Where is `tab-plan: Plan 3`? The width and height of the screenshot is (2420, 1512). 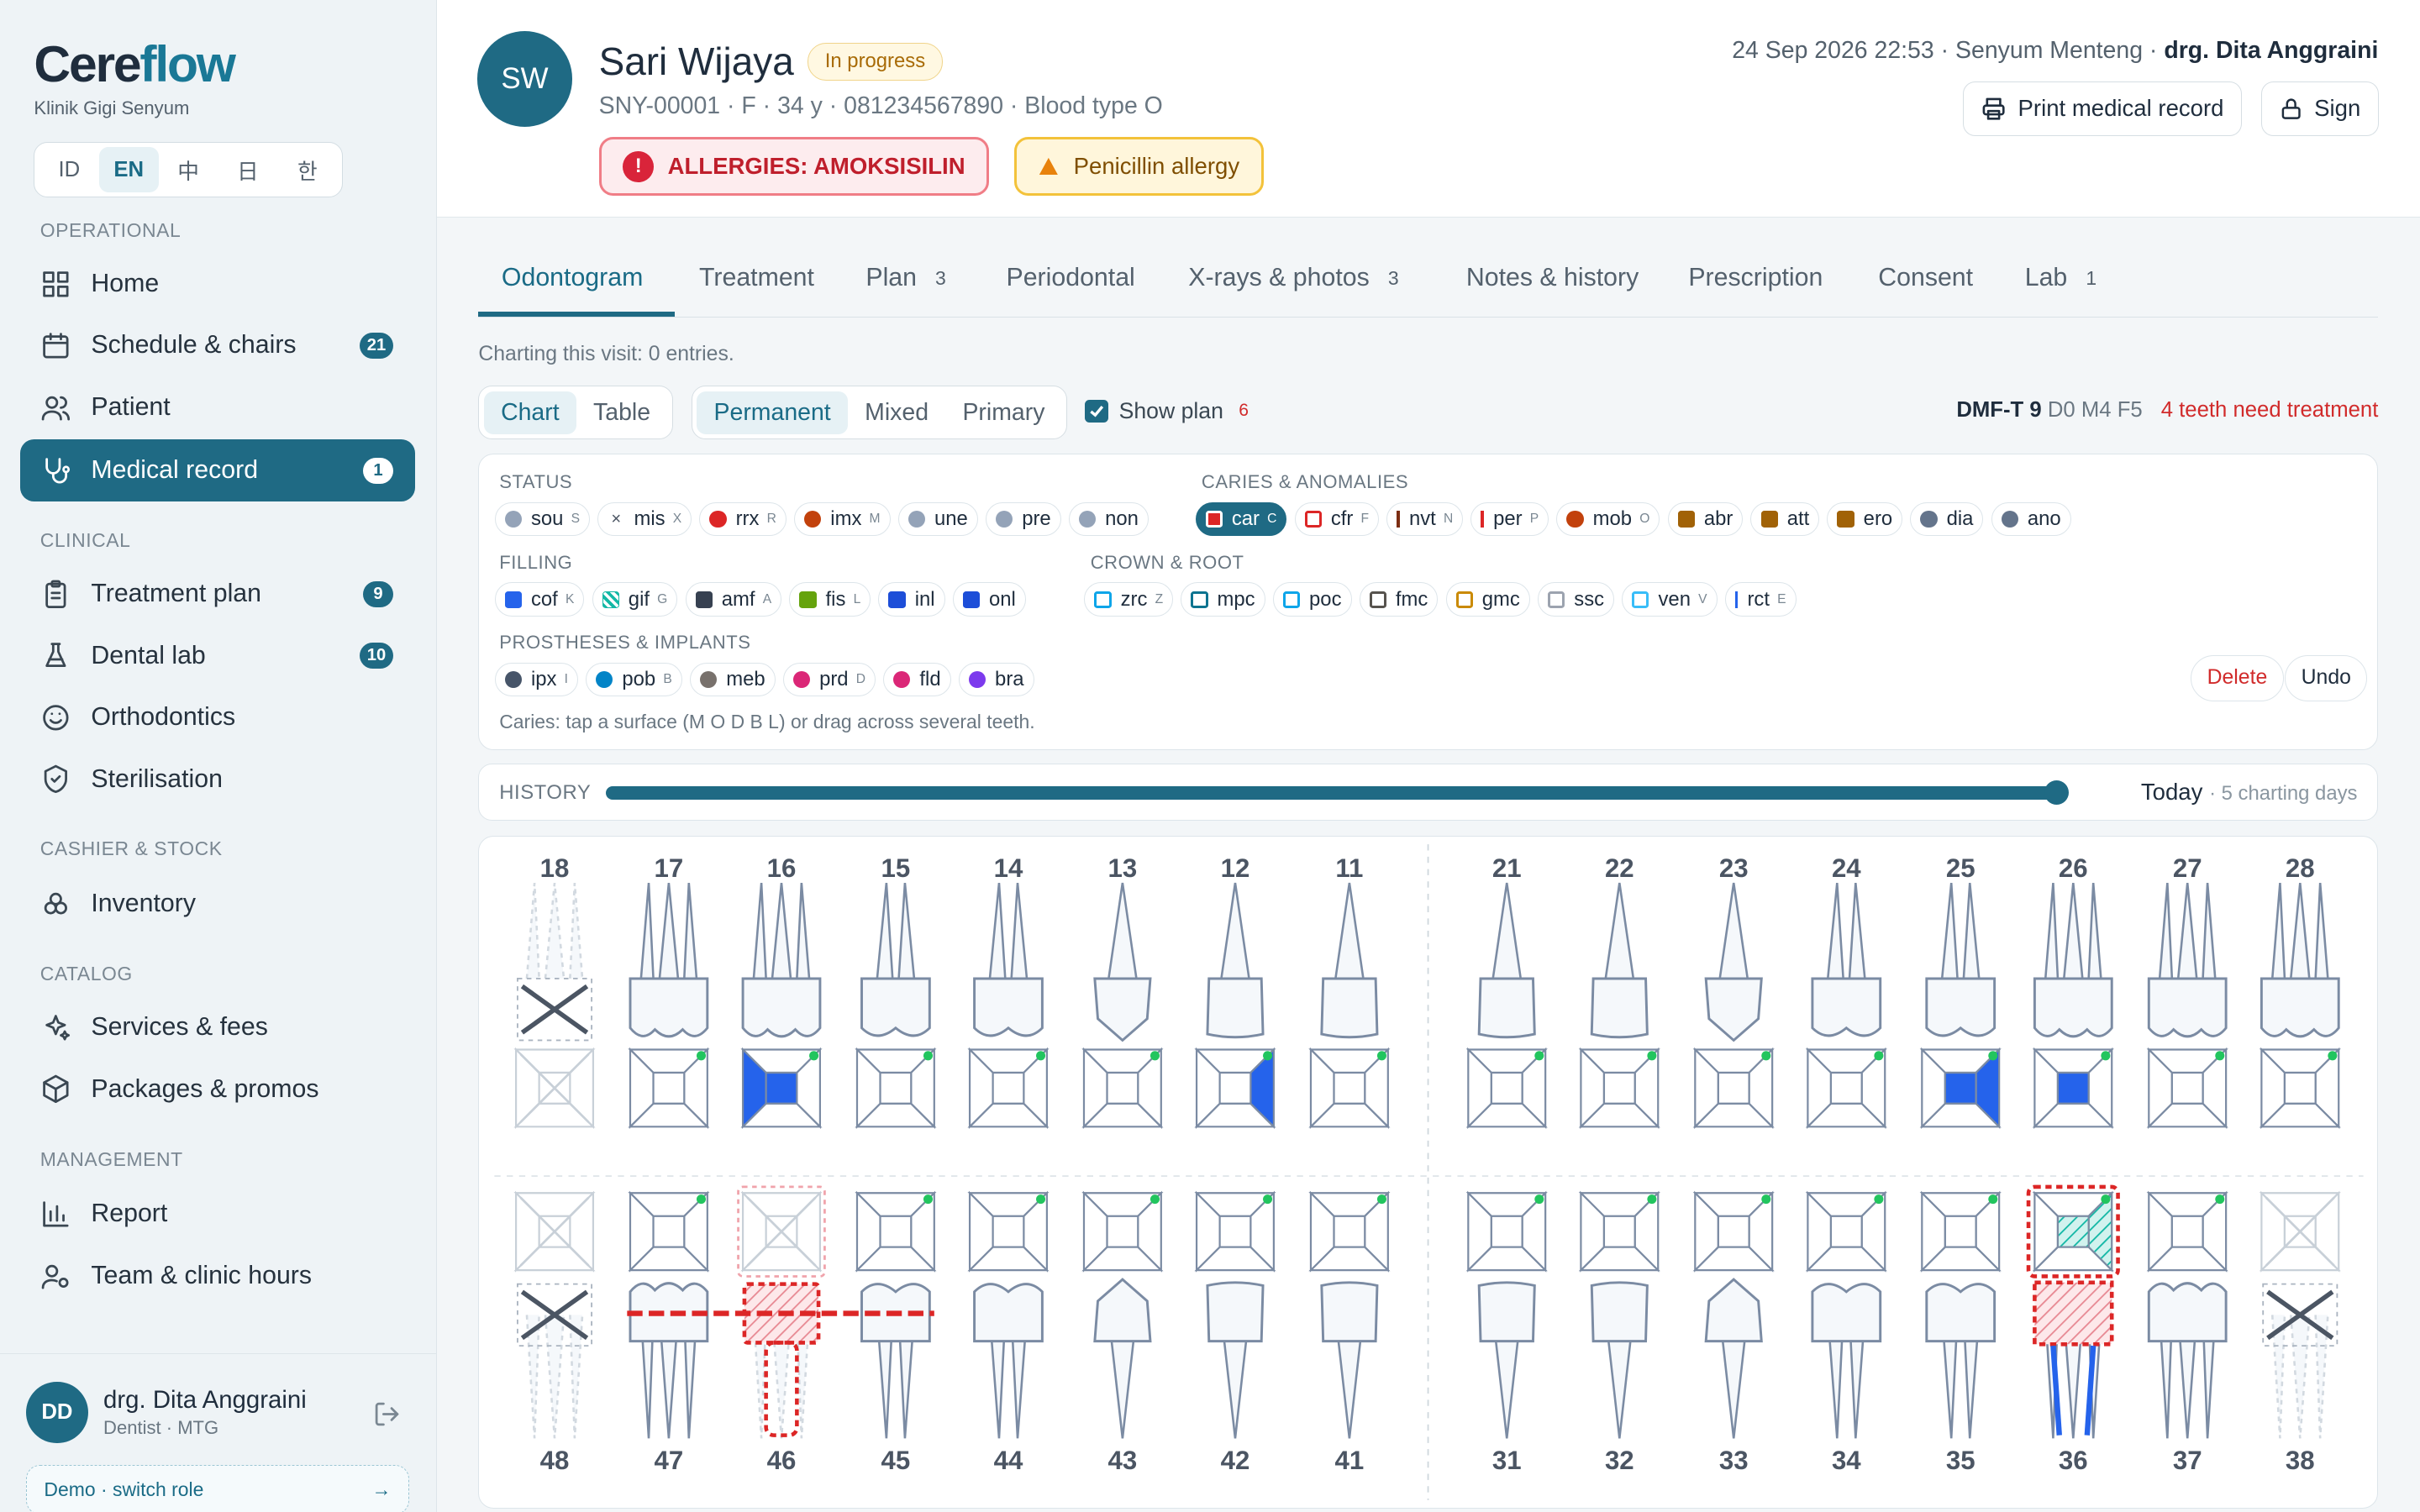 tab-plan: Plan 3 is located at coordinates (905, 278).